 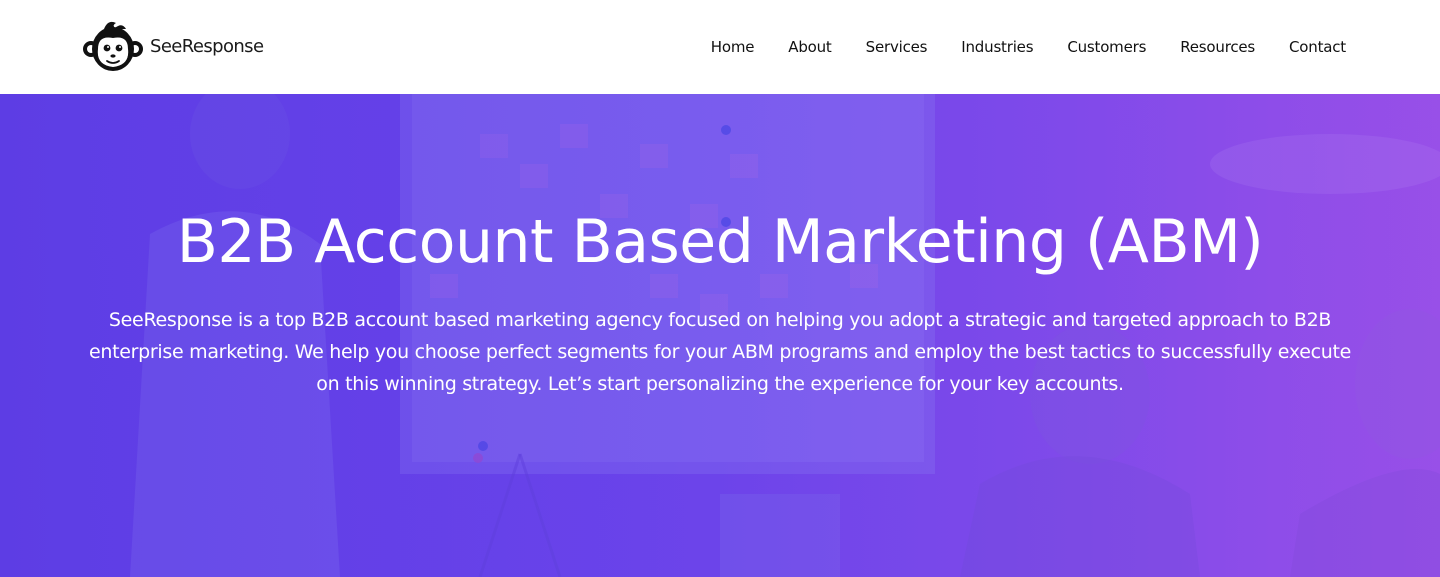 I want to click on nav-item-about: About, so click(x=810, y=47).